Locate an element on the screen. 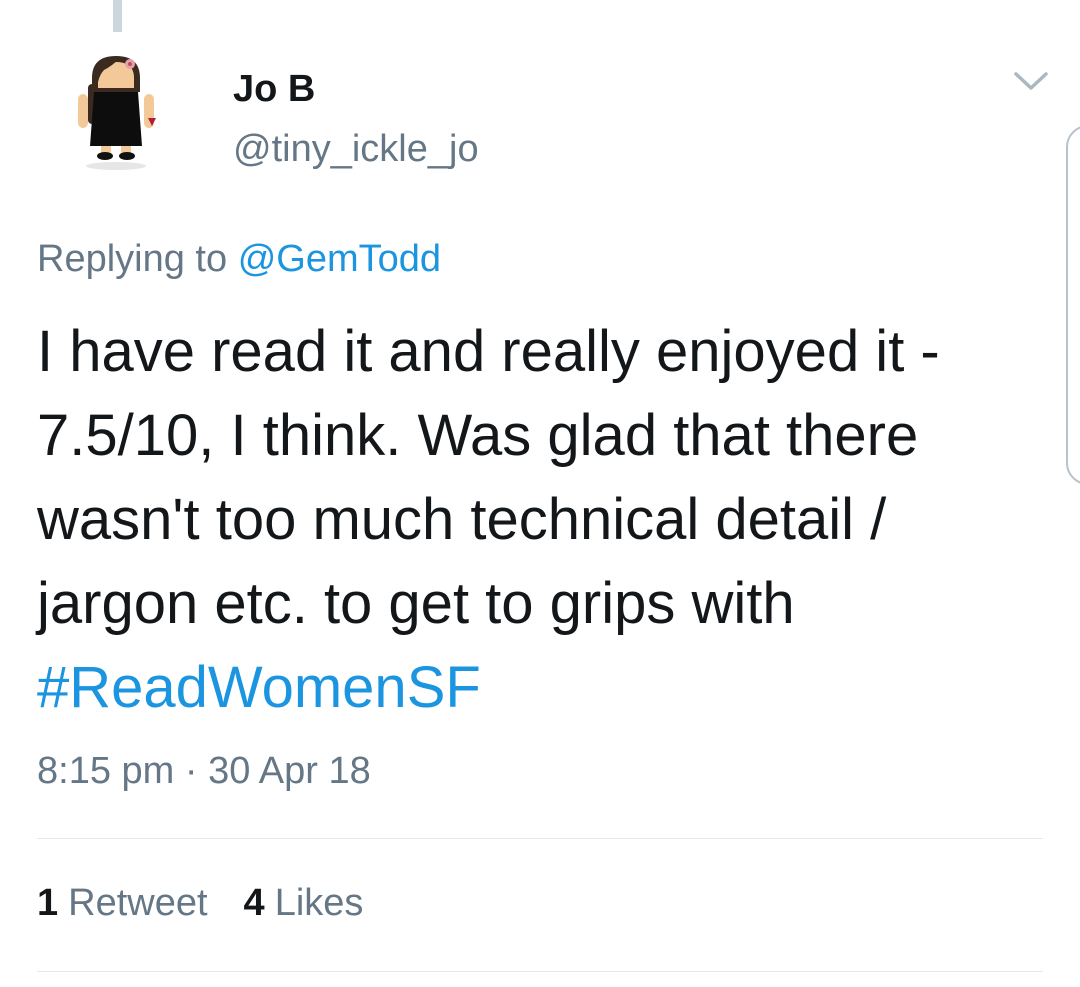  reply-context: Replying to @GemTodd is located at coordinates (239, 259).